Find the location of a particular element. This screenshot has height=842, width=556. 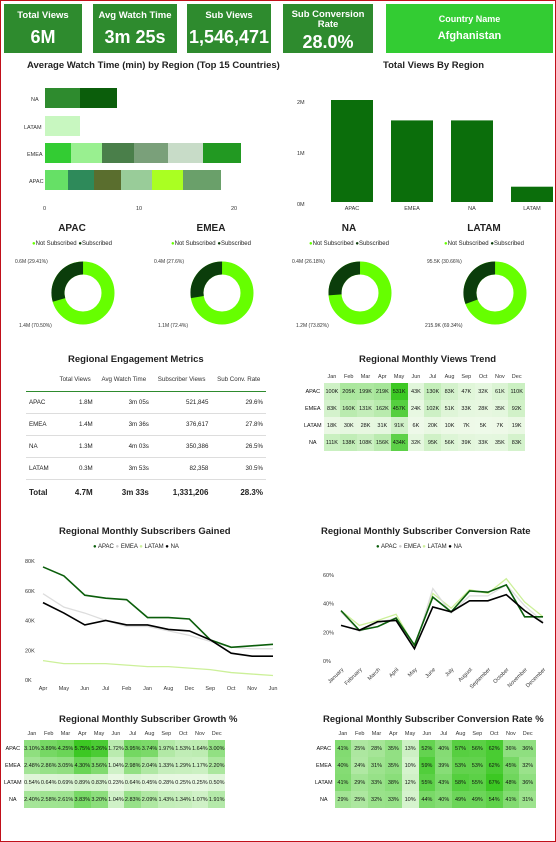

heatmap-cell: 0.50% is located at coordinates (217, 782).